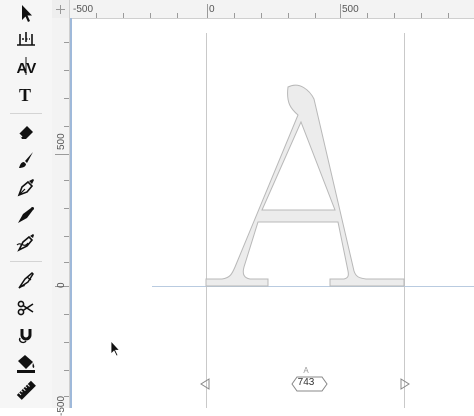 This screenshot has width=474, height=416. I want to click on eraser-icon, so click(25, 132).